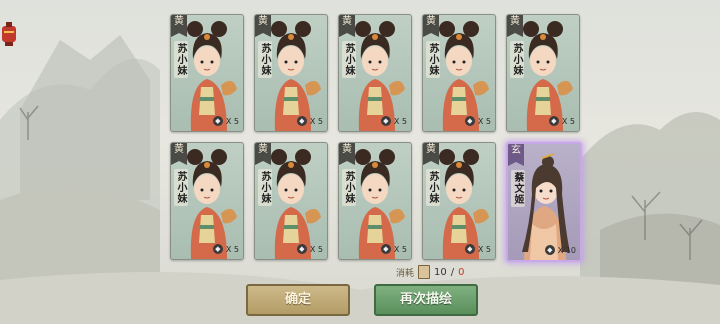 The image size is (720, 324). I want to click on card-count: ◆ X 10, so click(560, 250).